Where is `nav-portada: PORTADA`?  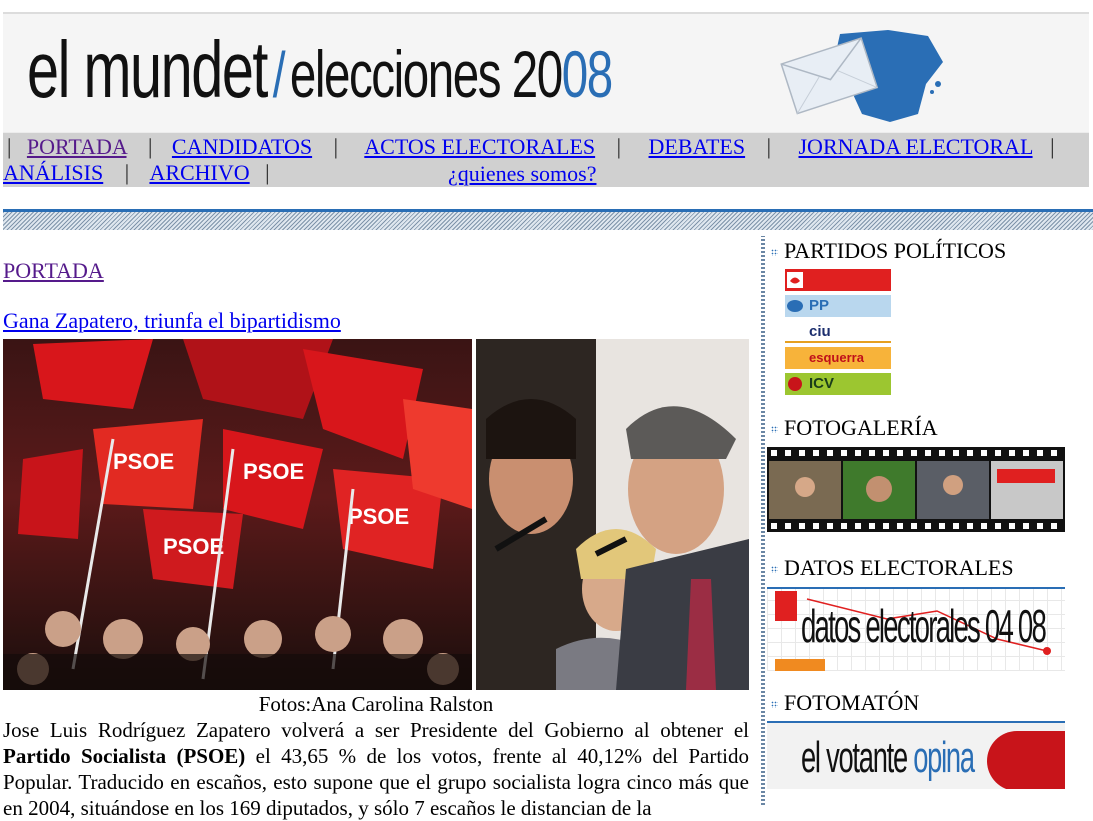
nav-portada: PORTADA is located at coordinates (77, 146).